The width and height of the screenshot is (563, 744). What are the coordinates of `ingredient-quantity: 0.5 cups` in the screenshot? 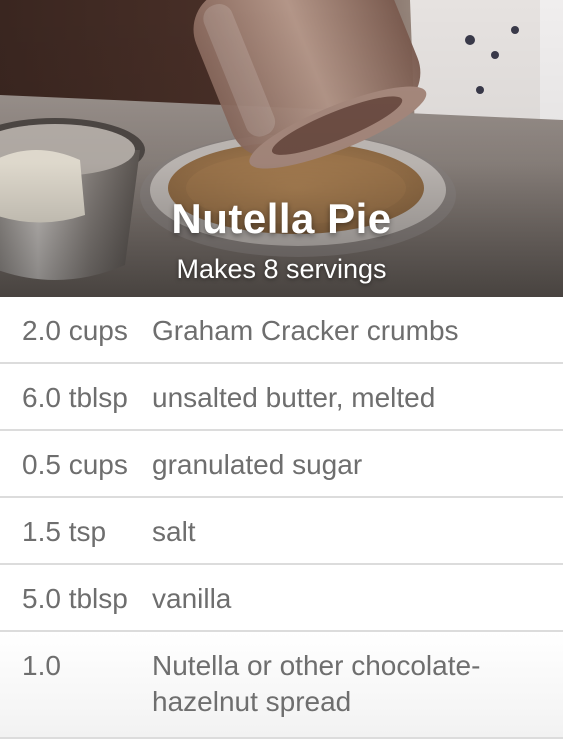 It's located at (75, 464).